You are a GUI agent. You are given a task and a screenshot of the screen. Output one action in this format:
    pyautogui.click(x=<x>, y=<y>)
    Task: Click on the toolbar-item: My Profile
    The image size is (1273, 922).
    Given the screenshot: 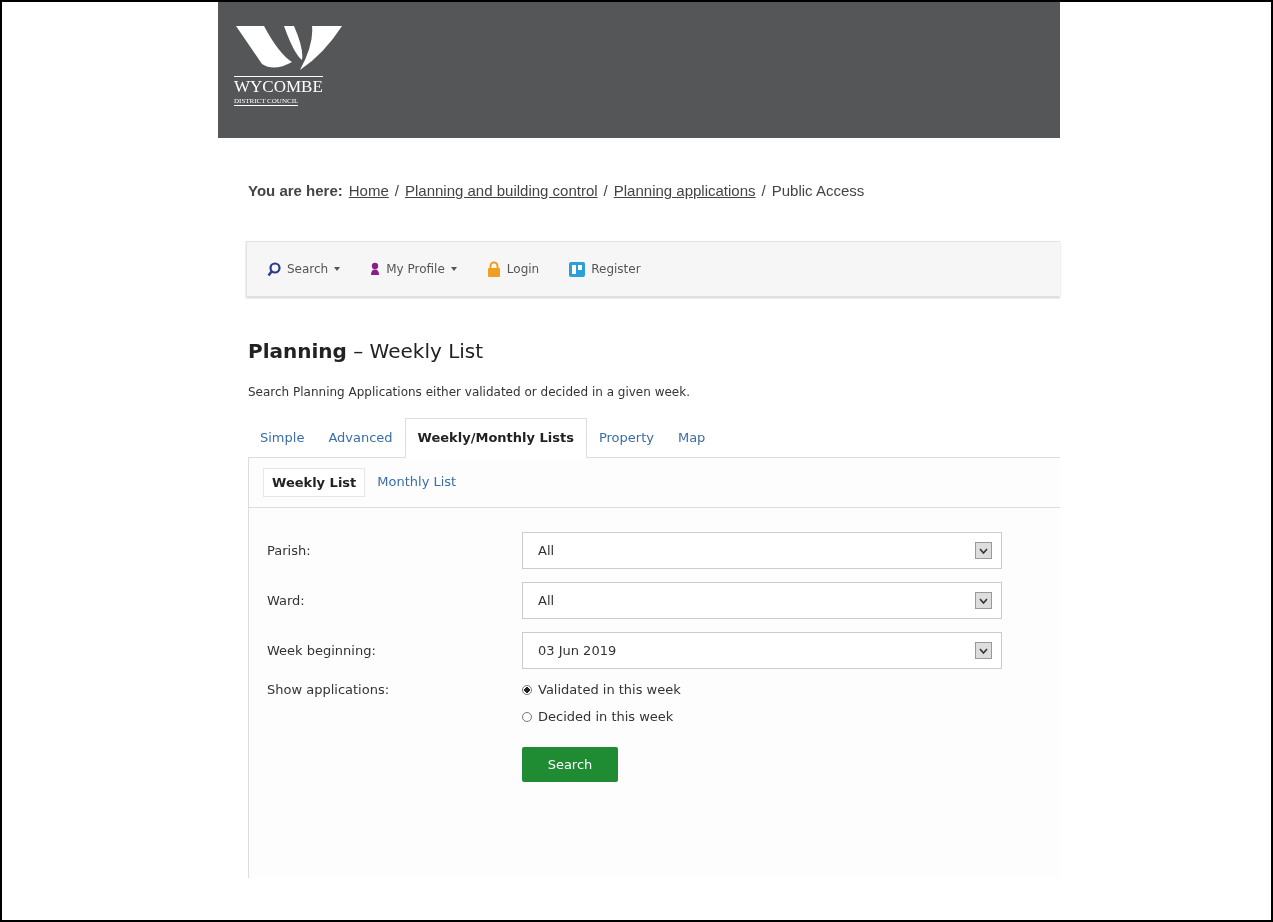 What is the action you would take?
    pyautogui.click(x=413, y=269)
    